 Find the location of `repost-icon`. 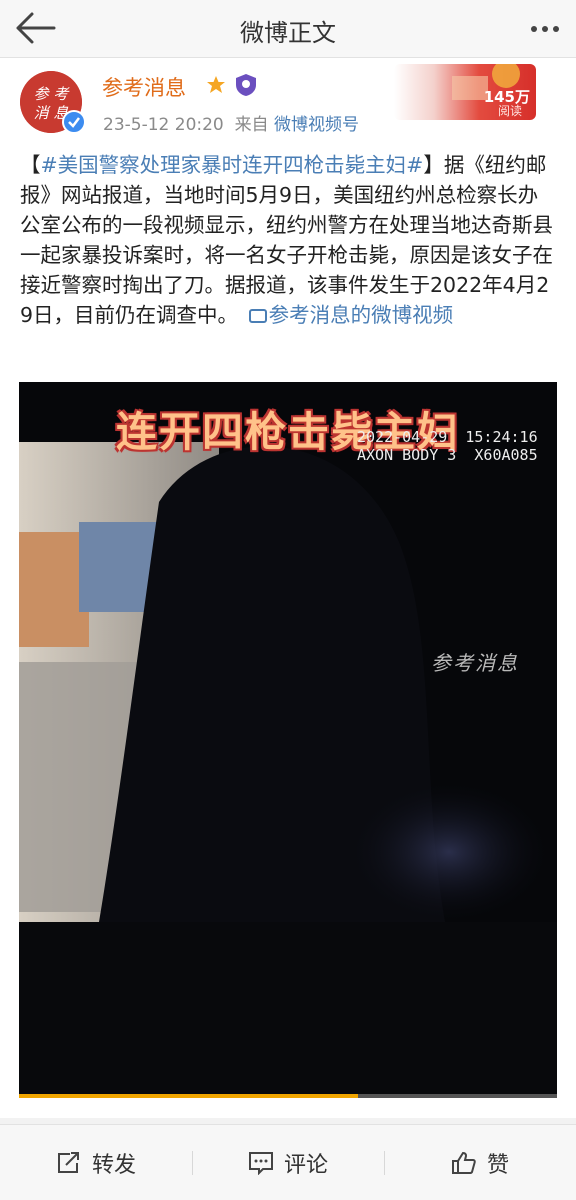

repost-icon is located at coordinates (68, 1162).